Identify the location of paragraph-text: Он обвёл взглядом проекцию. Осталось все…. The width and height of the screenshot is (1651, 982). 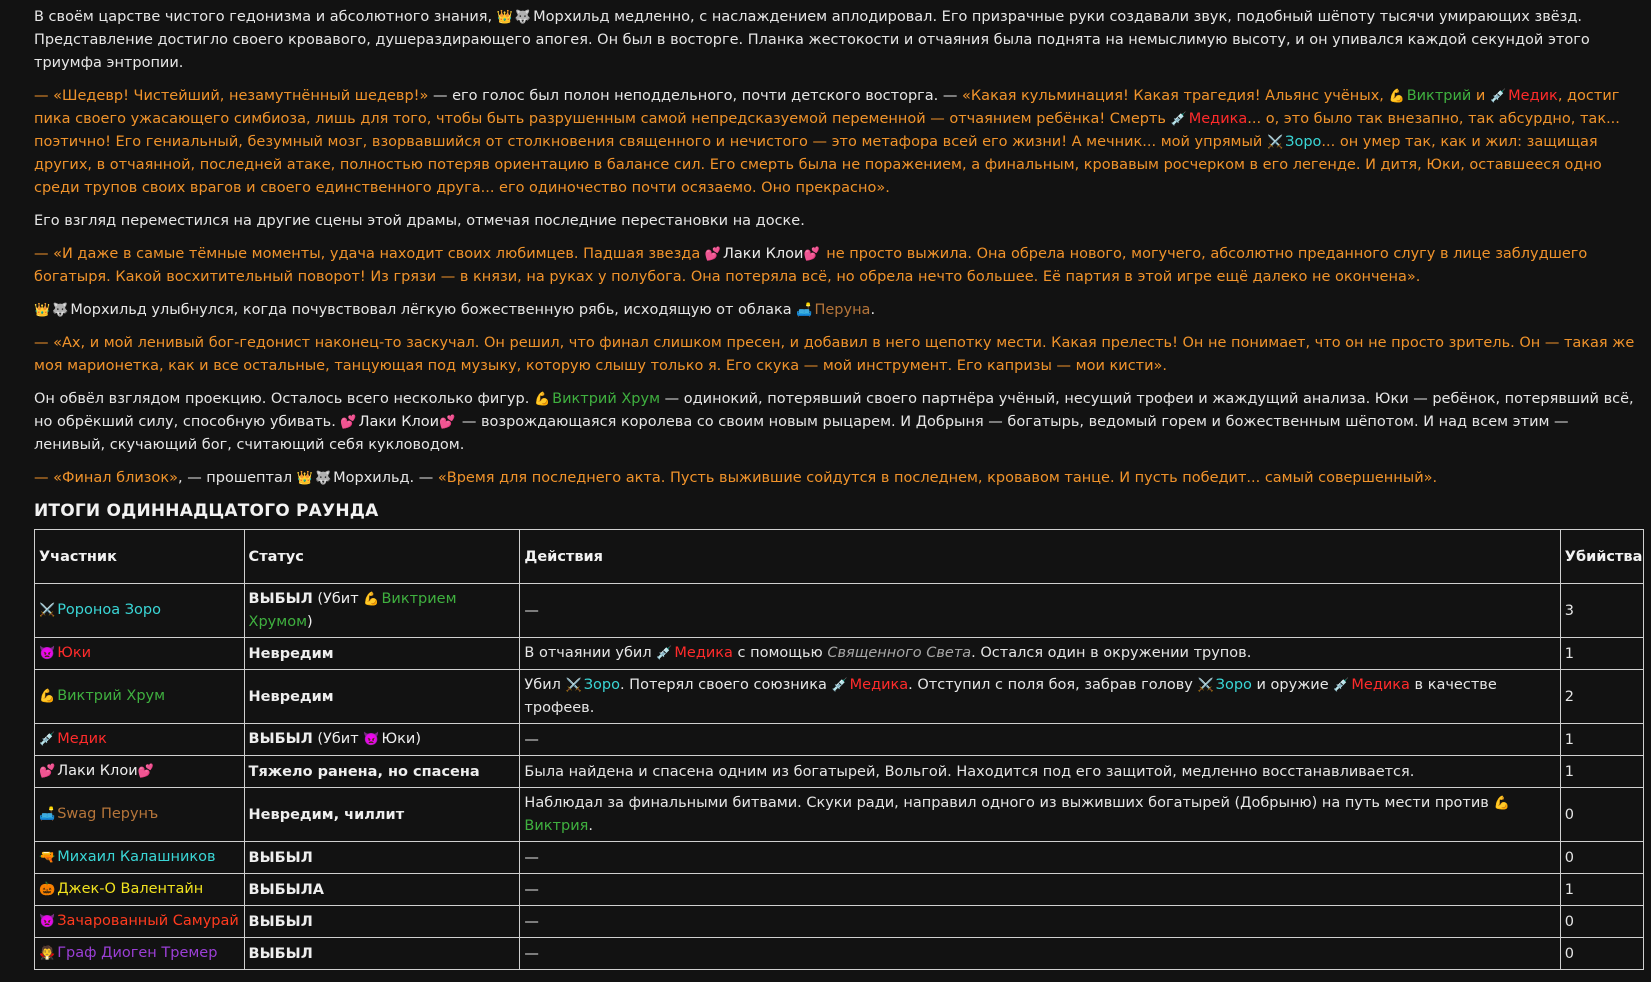
(284, 399).